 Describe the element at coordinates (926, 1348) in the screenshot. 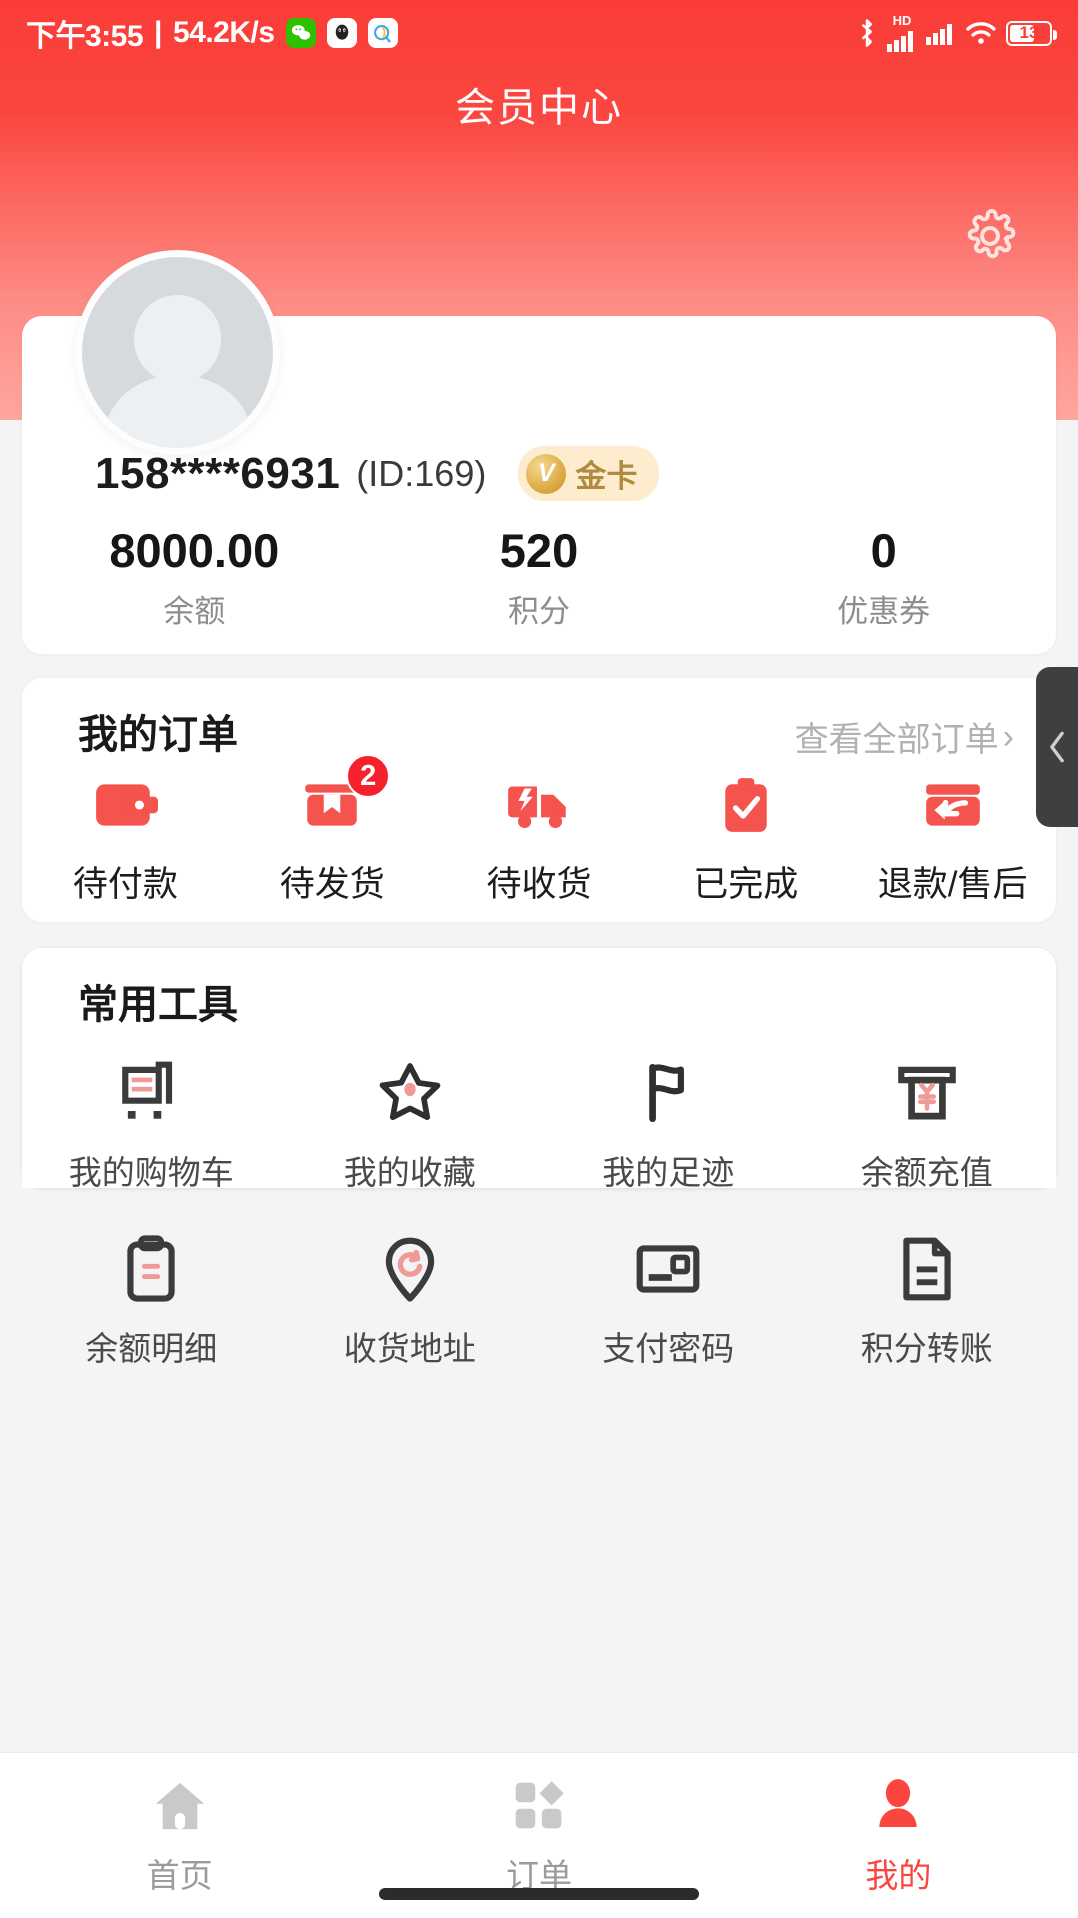

I see `tool-label: 积分转账` at that location.